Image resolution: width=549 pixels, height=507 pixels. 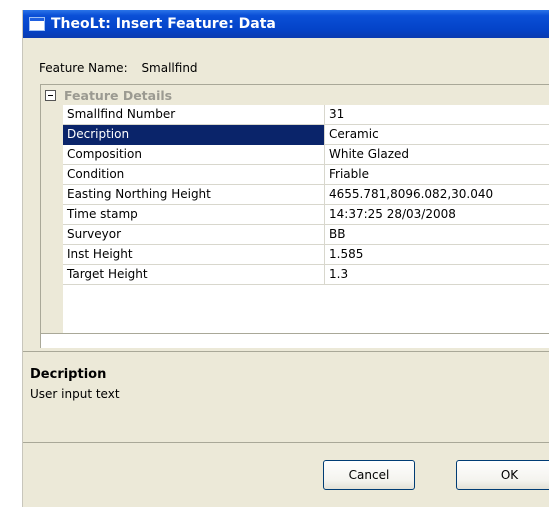 I want to click on ok-button: OK, so click(x=502, y=475).